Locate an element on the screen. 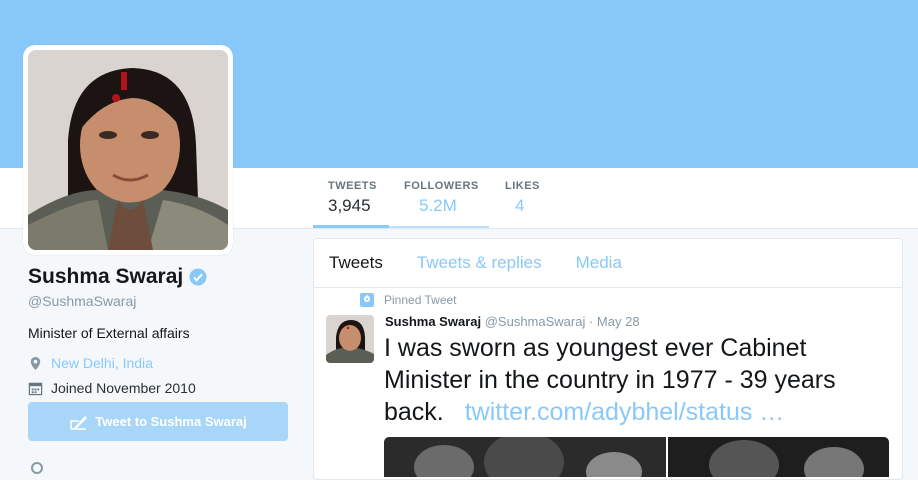 This screenshot has height=480, width=918. tweet-avatar-photo is located at coordinates (350, 339).